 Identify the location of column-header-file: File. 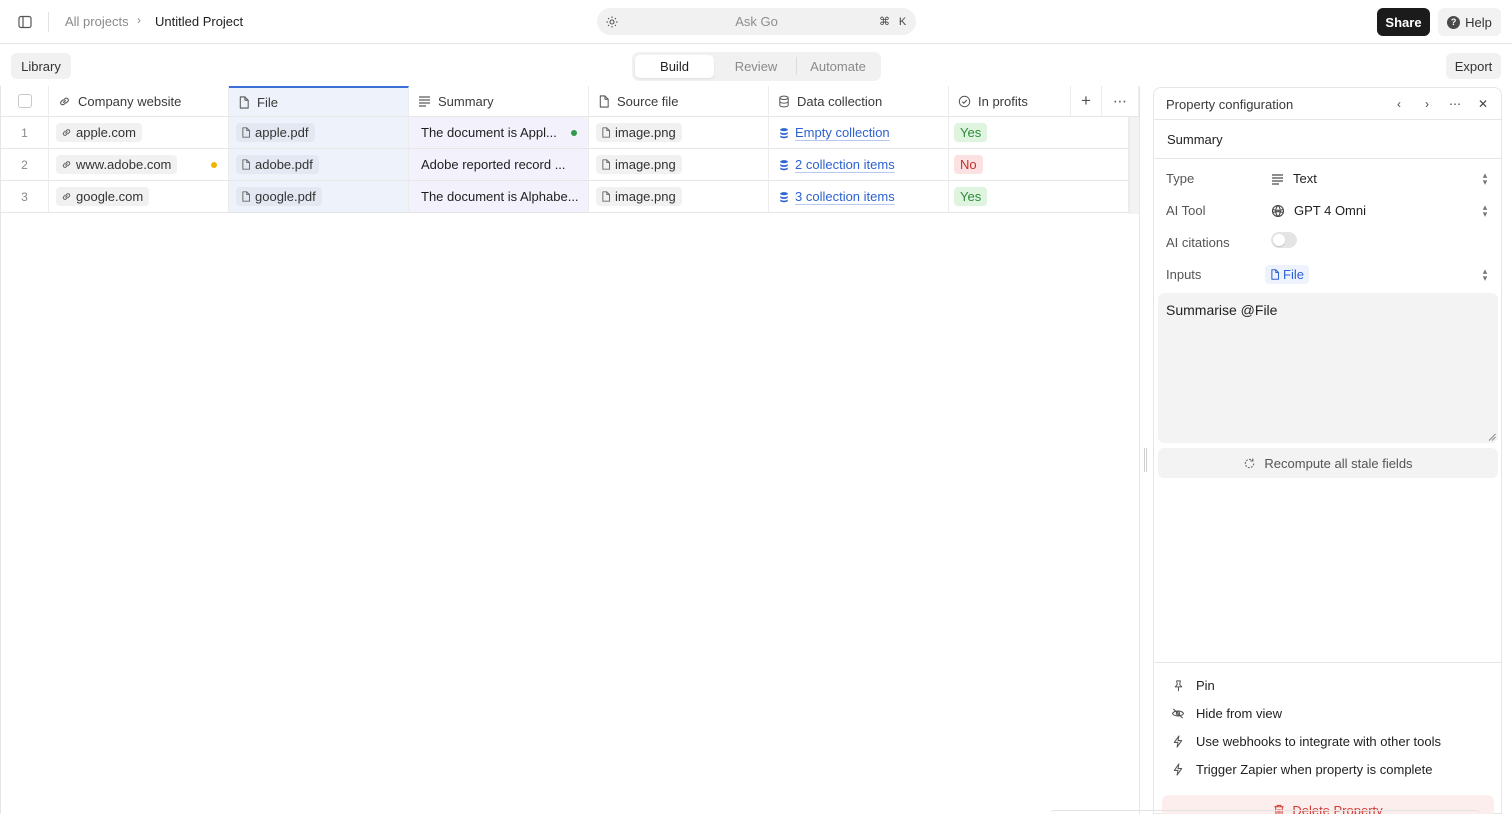
(319, 101).